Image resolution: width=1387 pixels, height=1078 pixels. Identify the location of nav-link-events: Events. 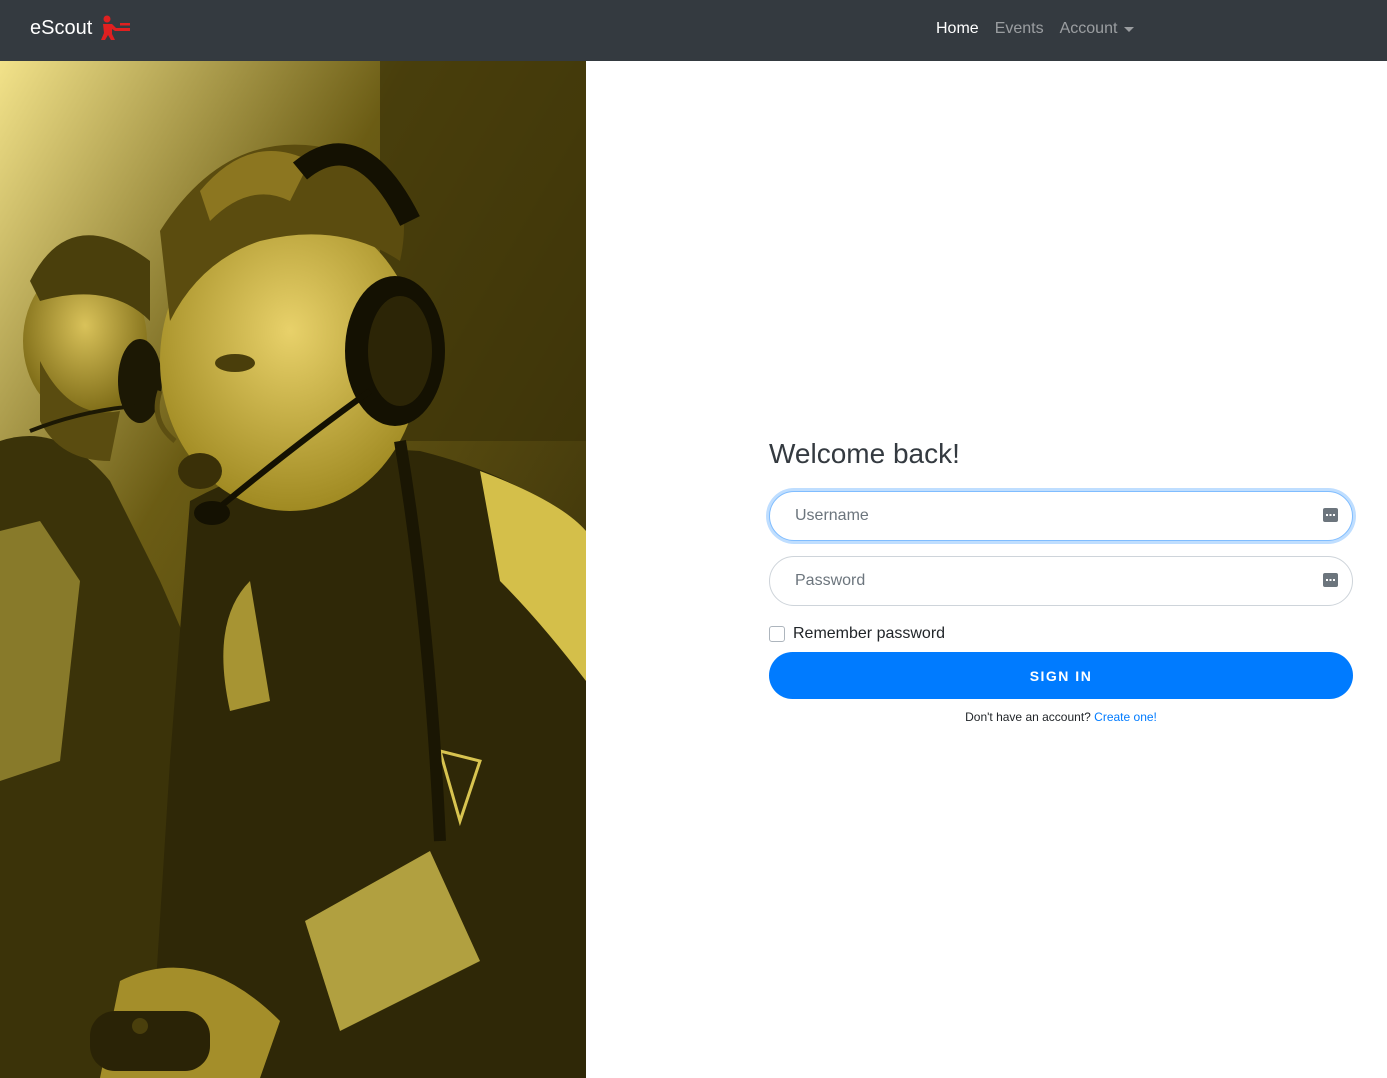
(1019, 29).